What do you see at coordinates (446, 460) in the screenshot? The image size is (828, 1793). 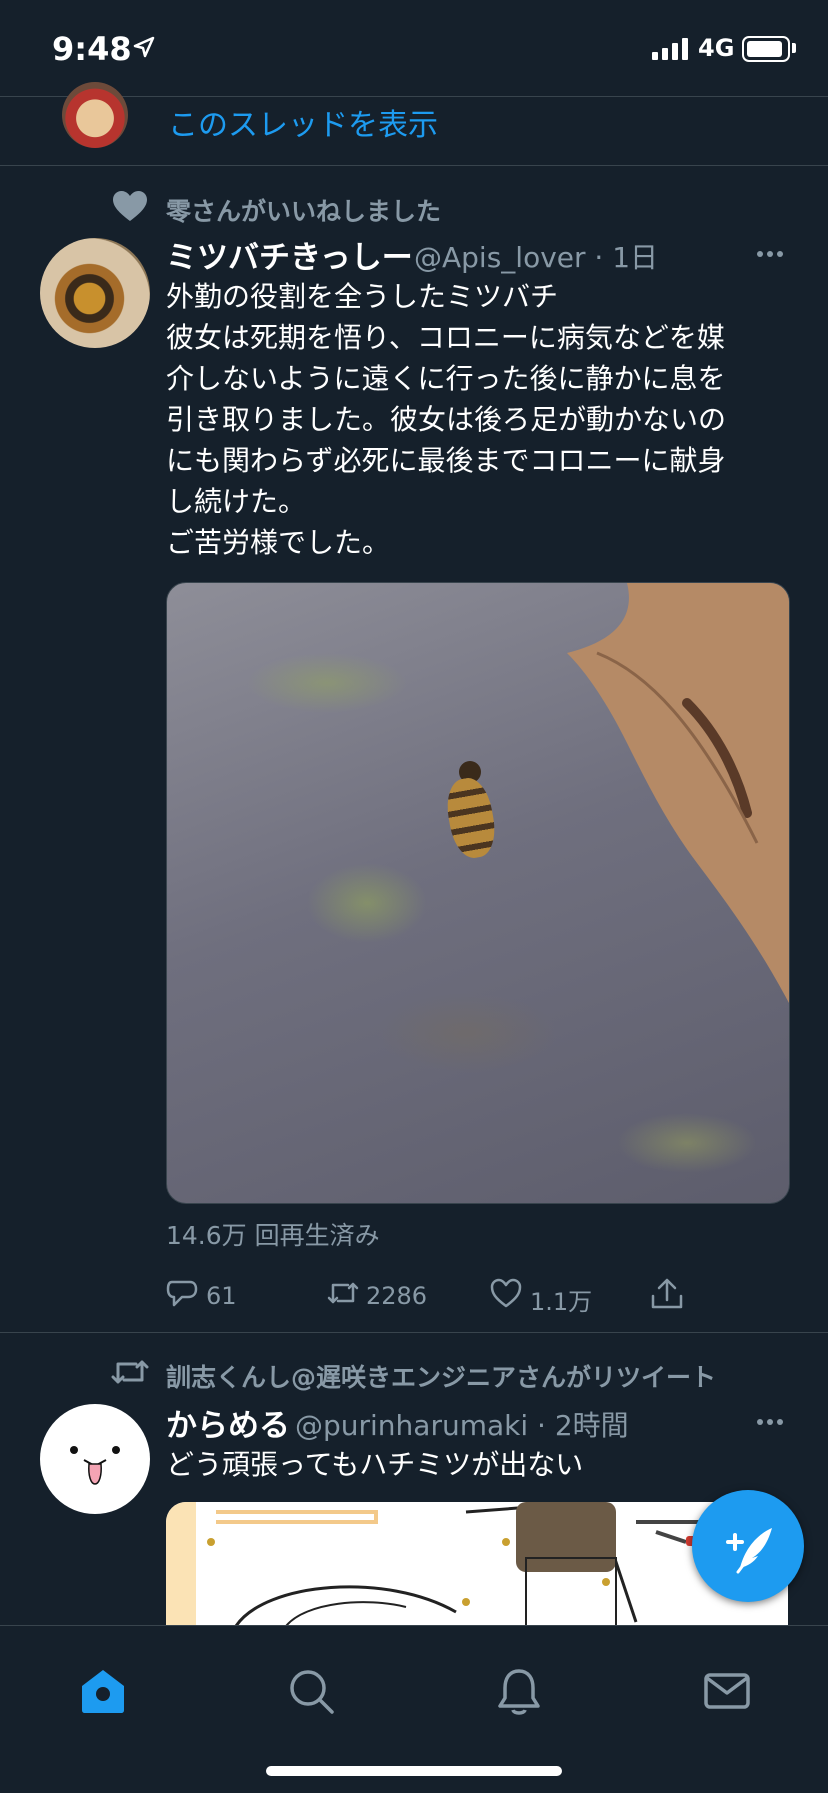 I see `tweet-text-line: にも関わらず必死に最後までコロニーに献身` at bounding box center [446, 460].